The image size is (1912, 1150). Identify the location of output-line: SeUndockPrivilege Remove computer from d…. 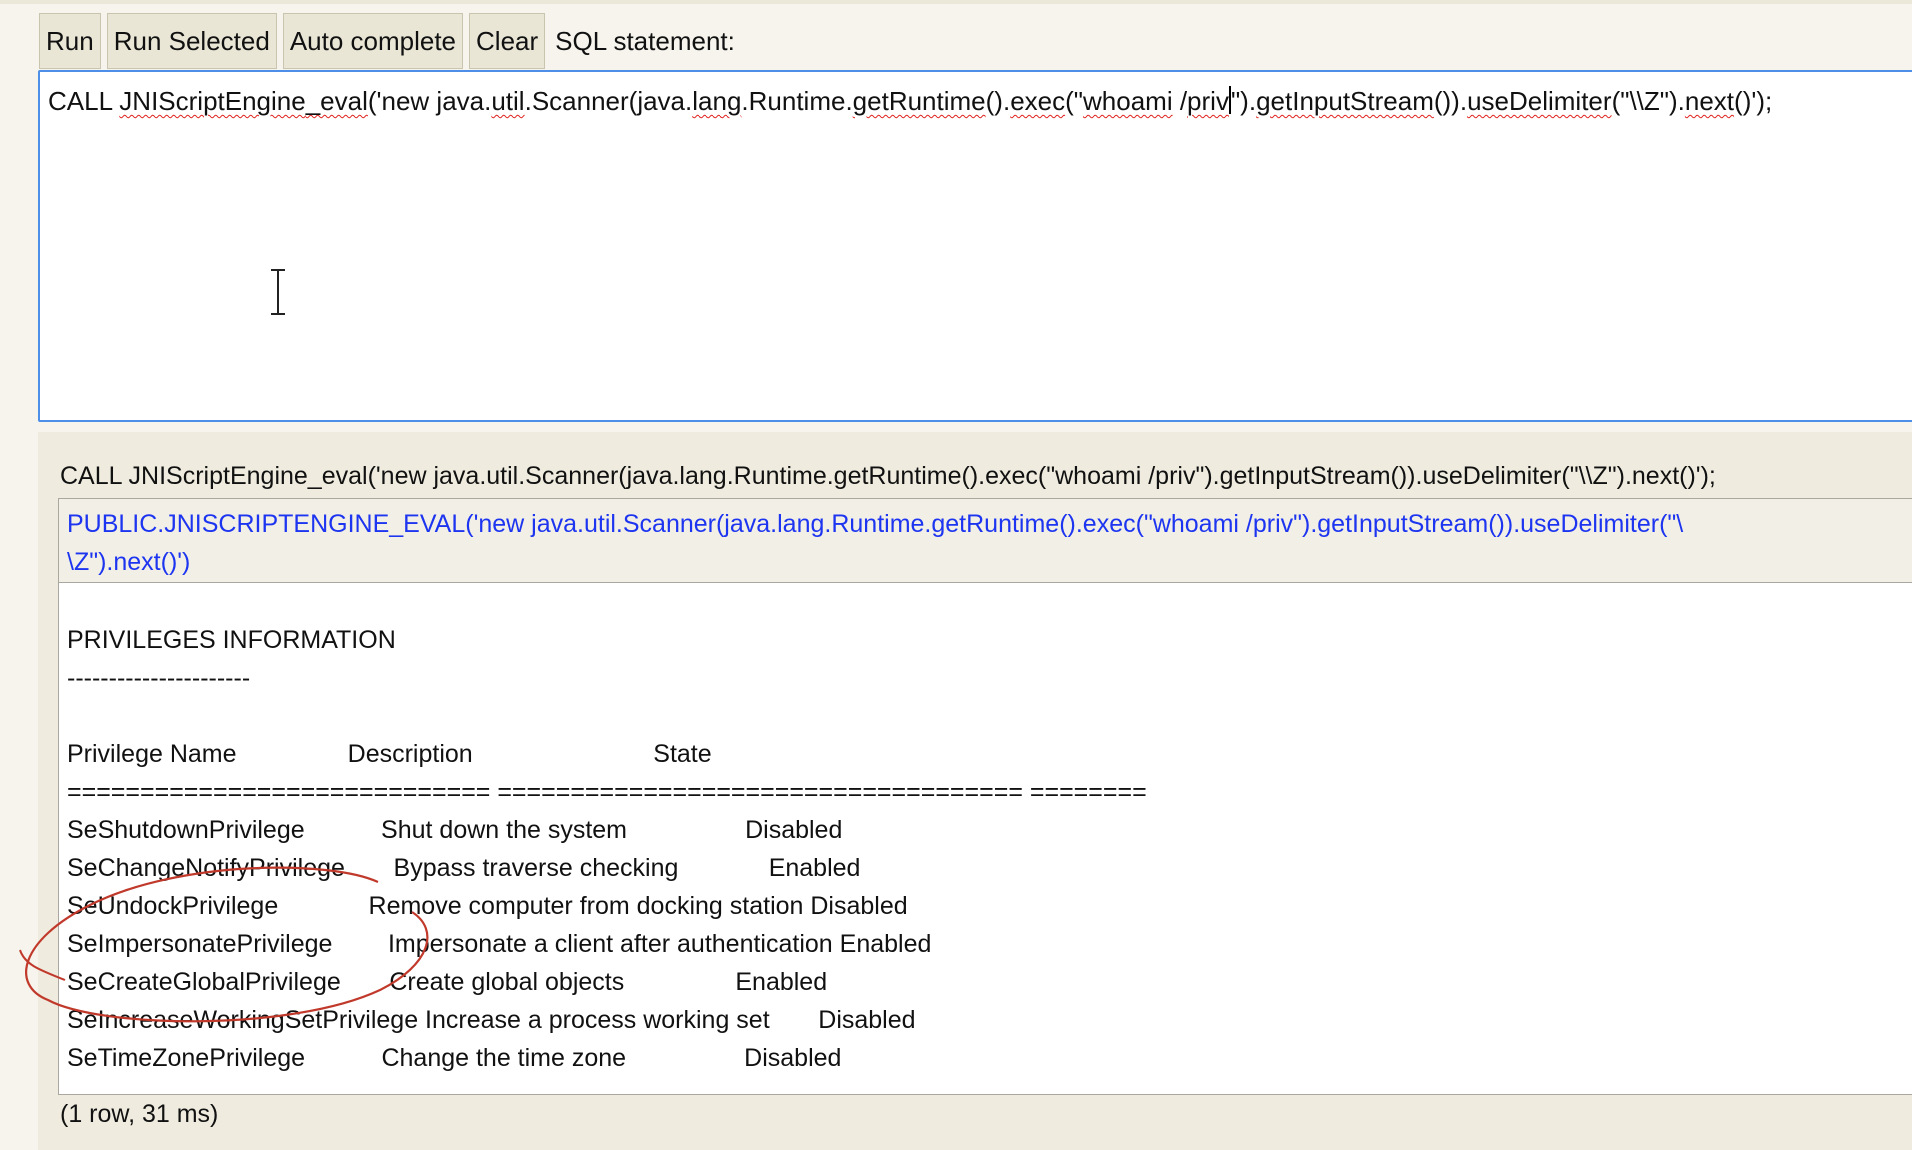
(487, 906).